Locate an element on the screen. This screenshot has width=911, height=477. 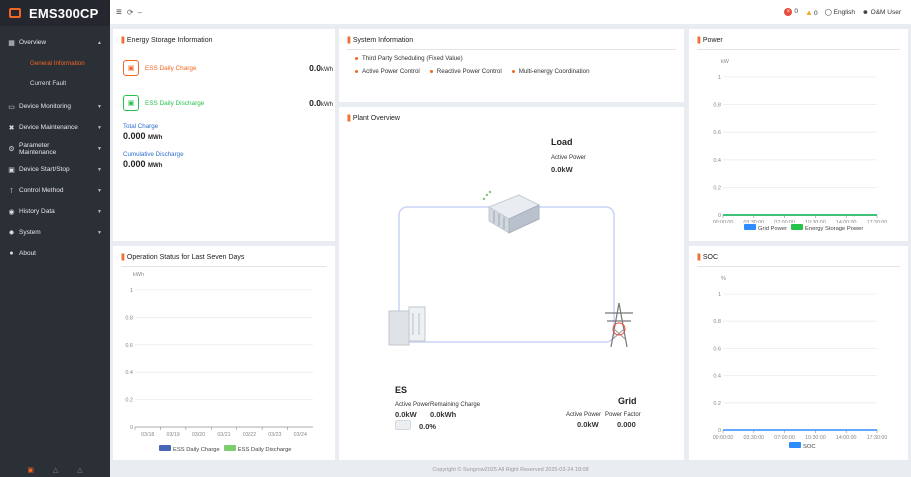
cumulative-discharge-number: 0.000 is located at coordinates (134, 164).